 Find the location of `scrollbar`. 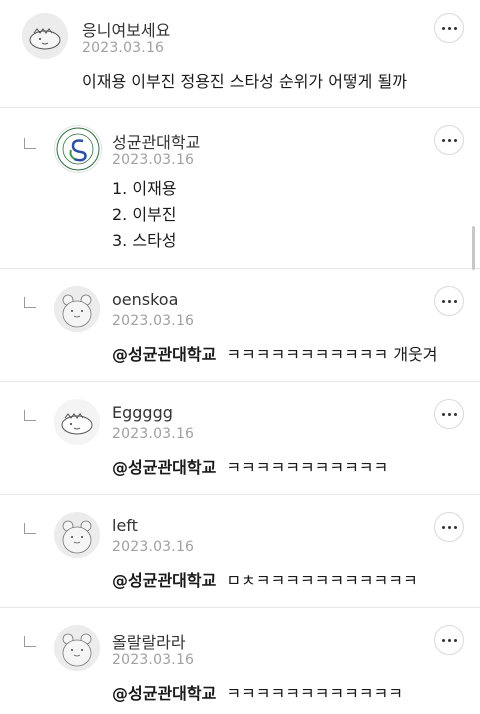

scrollbar is located at coordinates (473, 248).